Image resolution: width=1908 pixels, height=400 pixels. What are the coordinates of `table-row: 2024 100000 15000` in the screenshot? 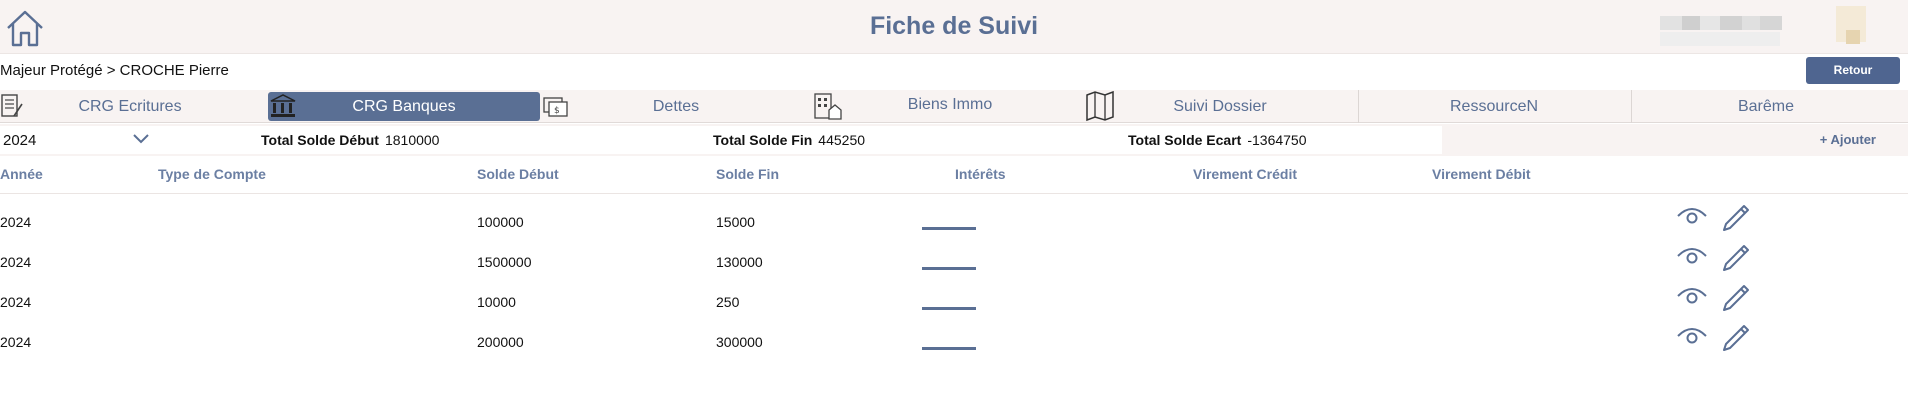 It's located at (954, 220).